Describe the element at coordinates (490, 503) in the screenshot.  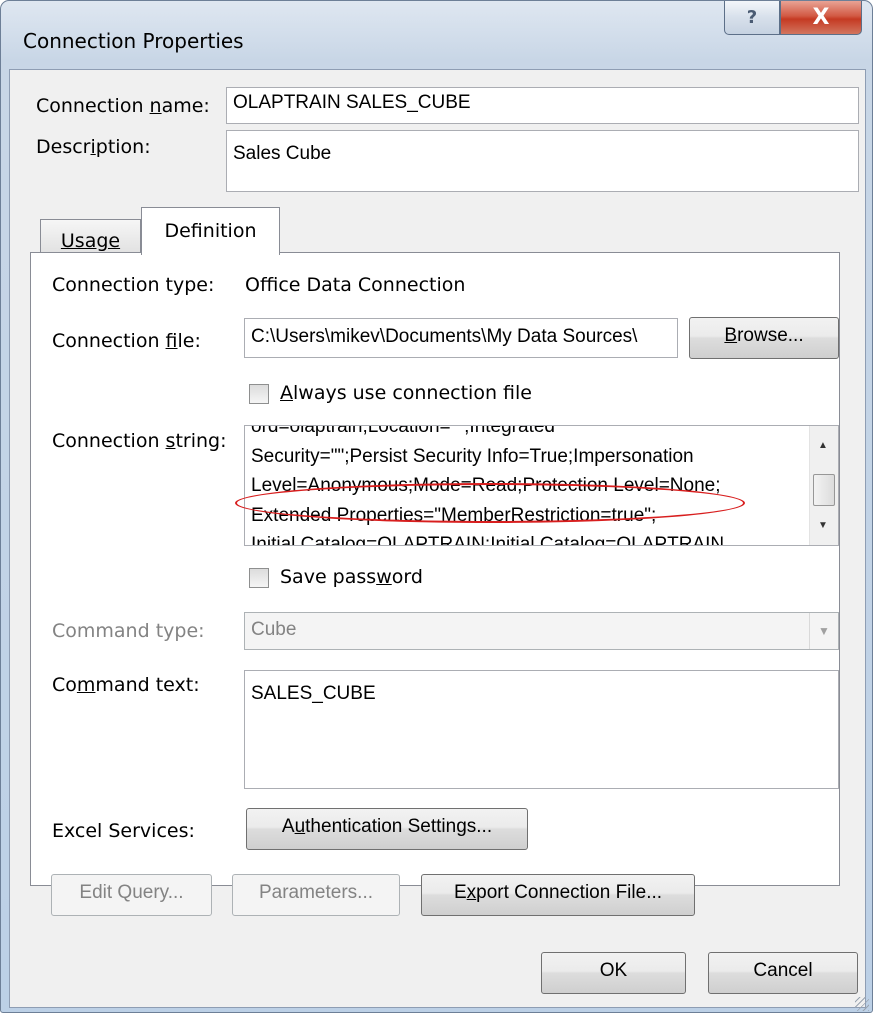
I see `highlight-ellipse` at that location.